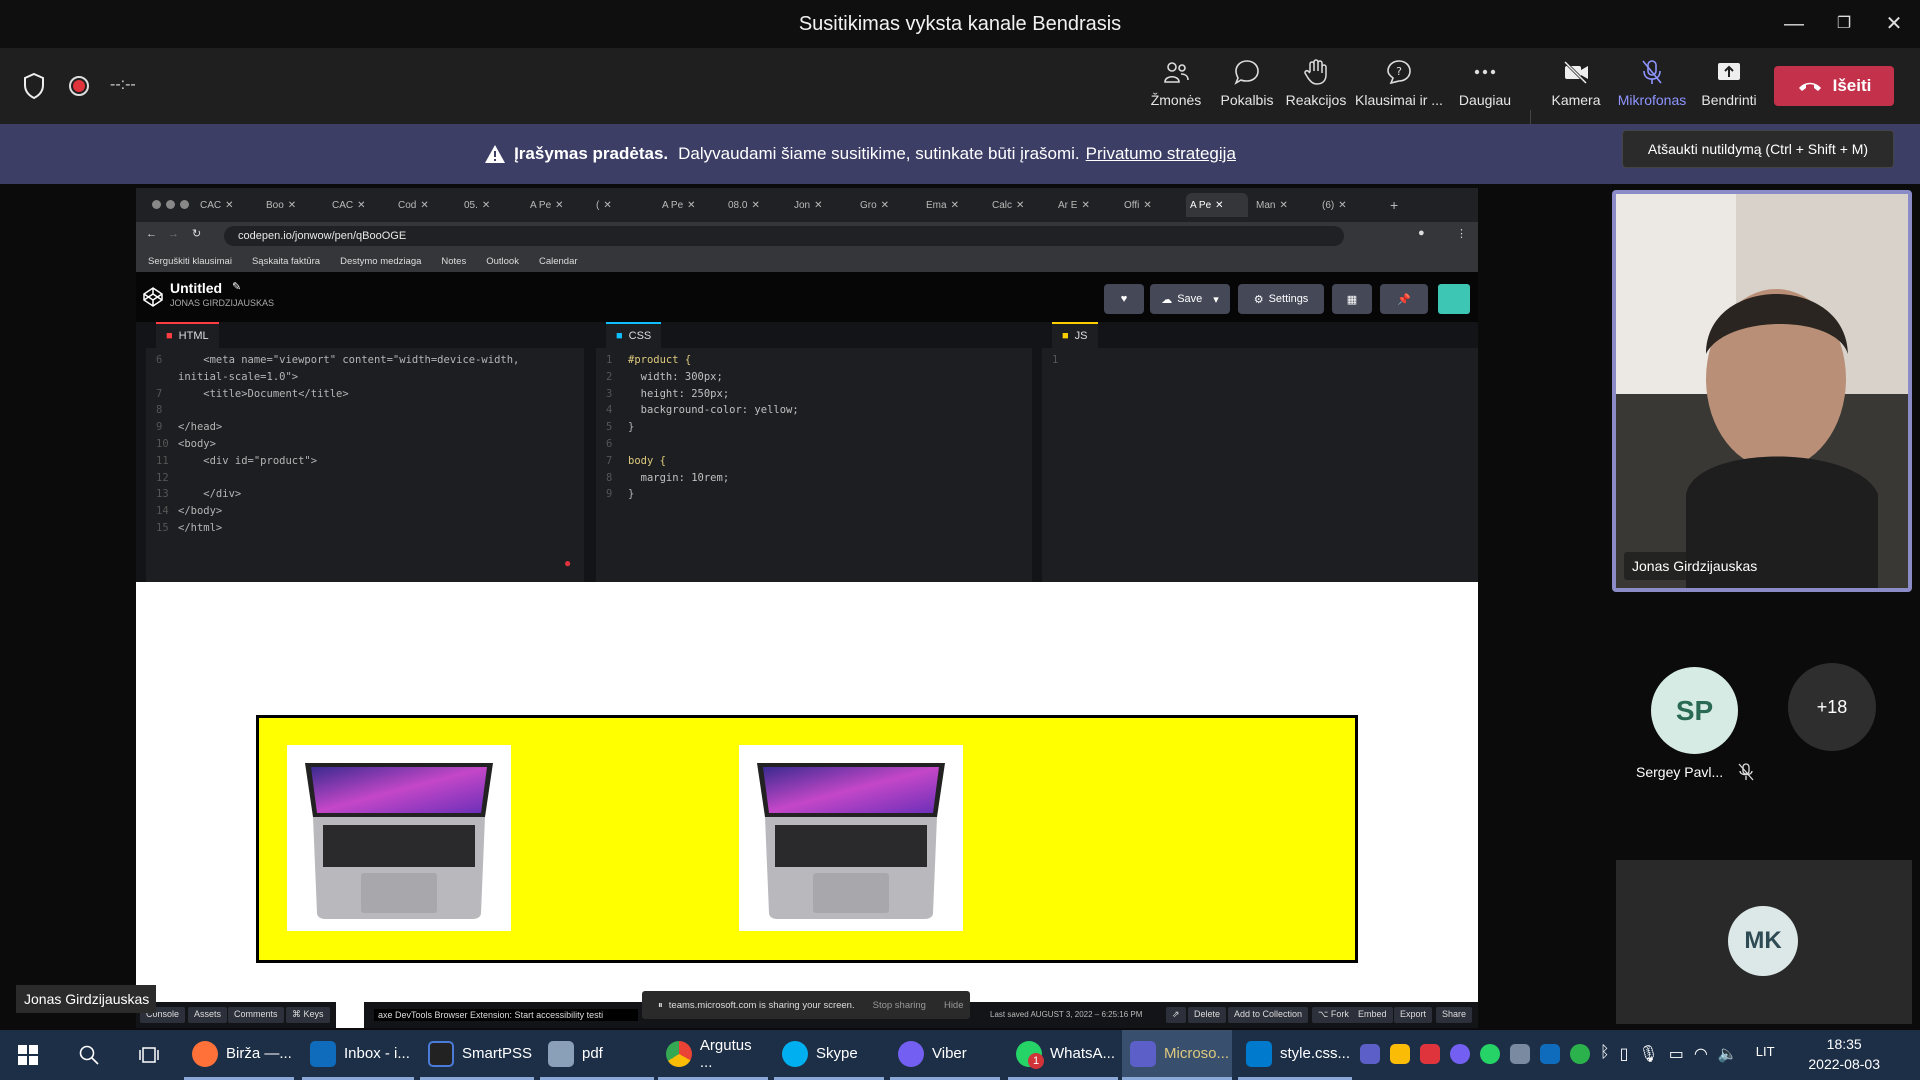 The height and width of the screenshot is (1080, 1920). What do you see at coordinates (256, 1015) in the screenshot?
I see `comments-button: Comments` at bounding box center [256, 1015].